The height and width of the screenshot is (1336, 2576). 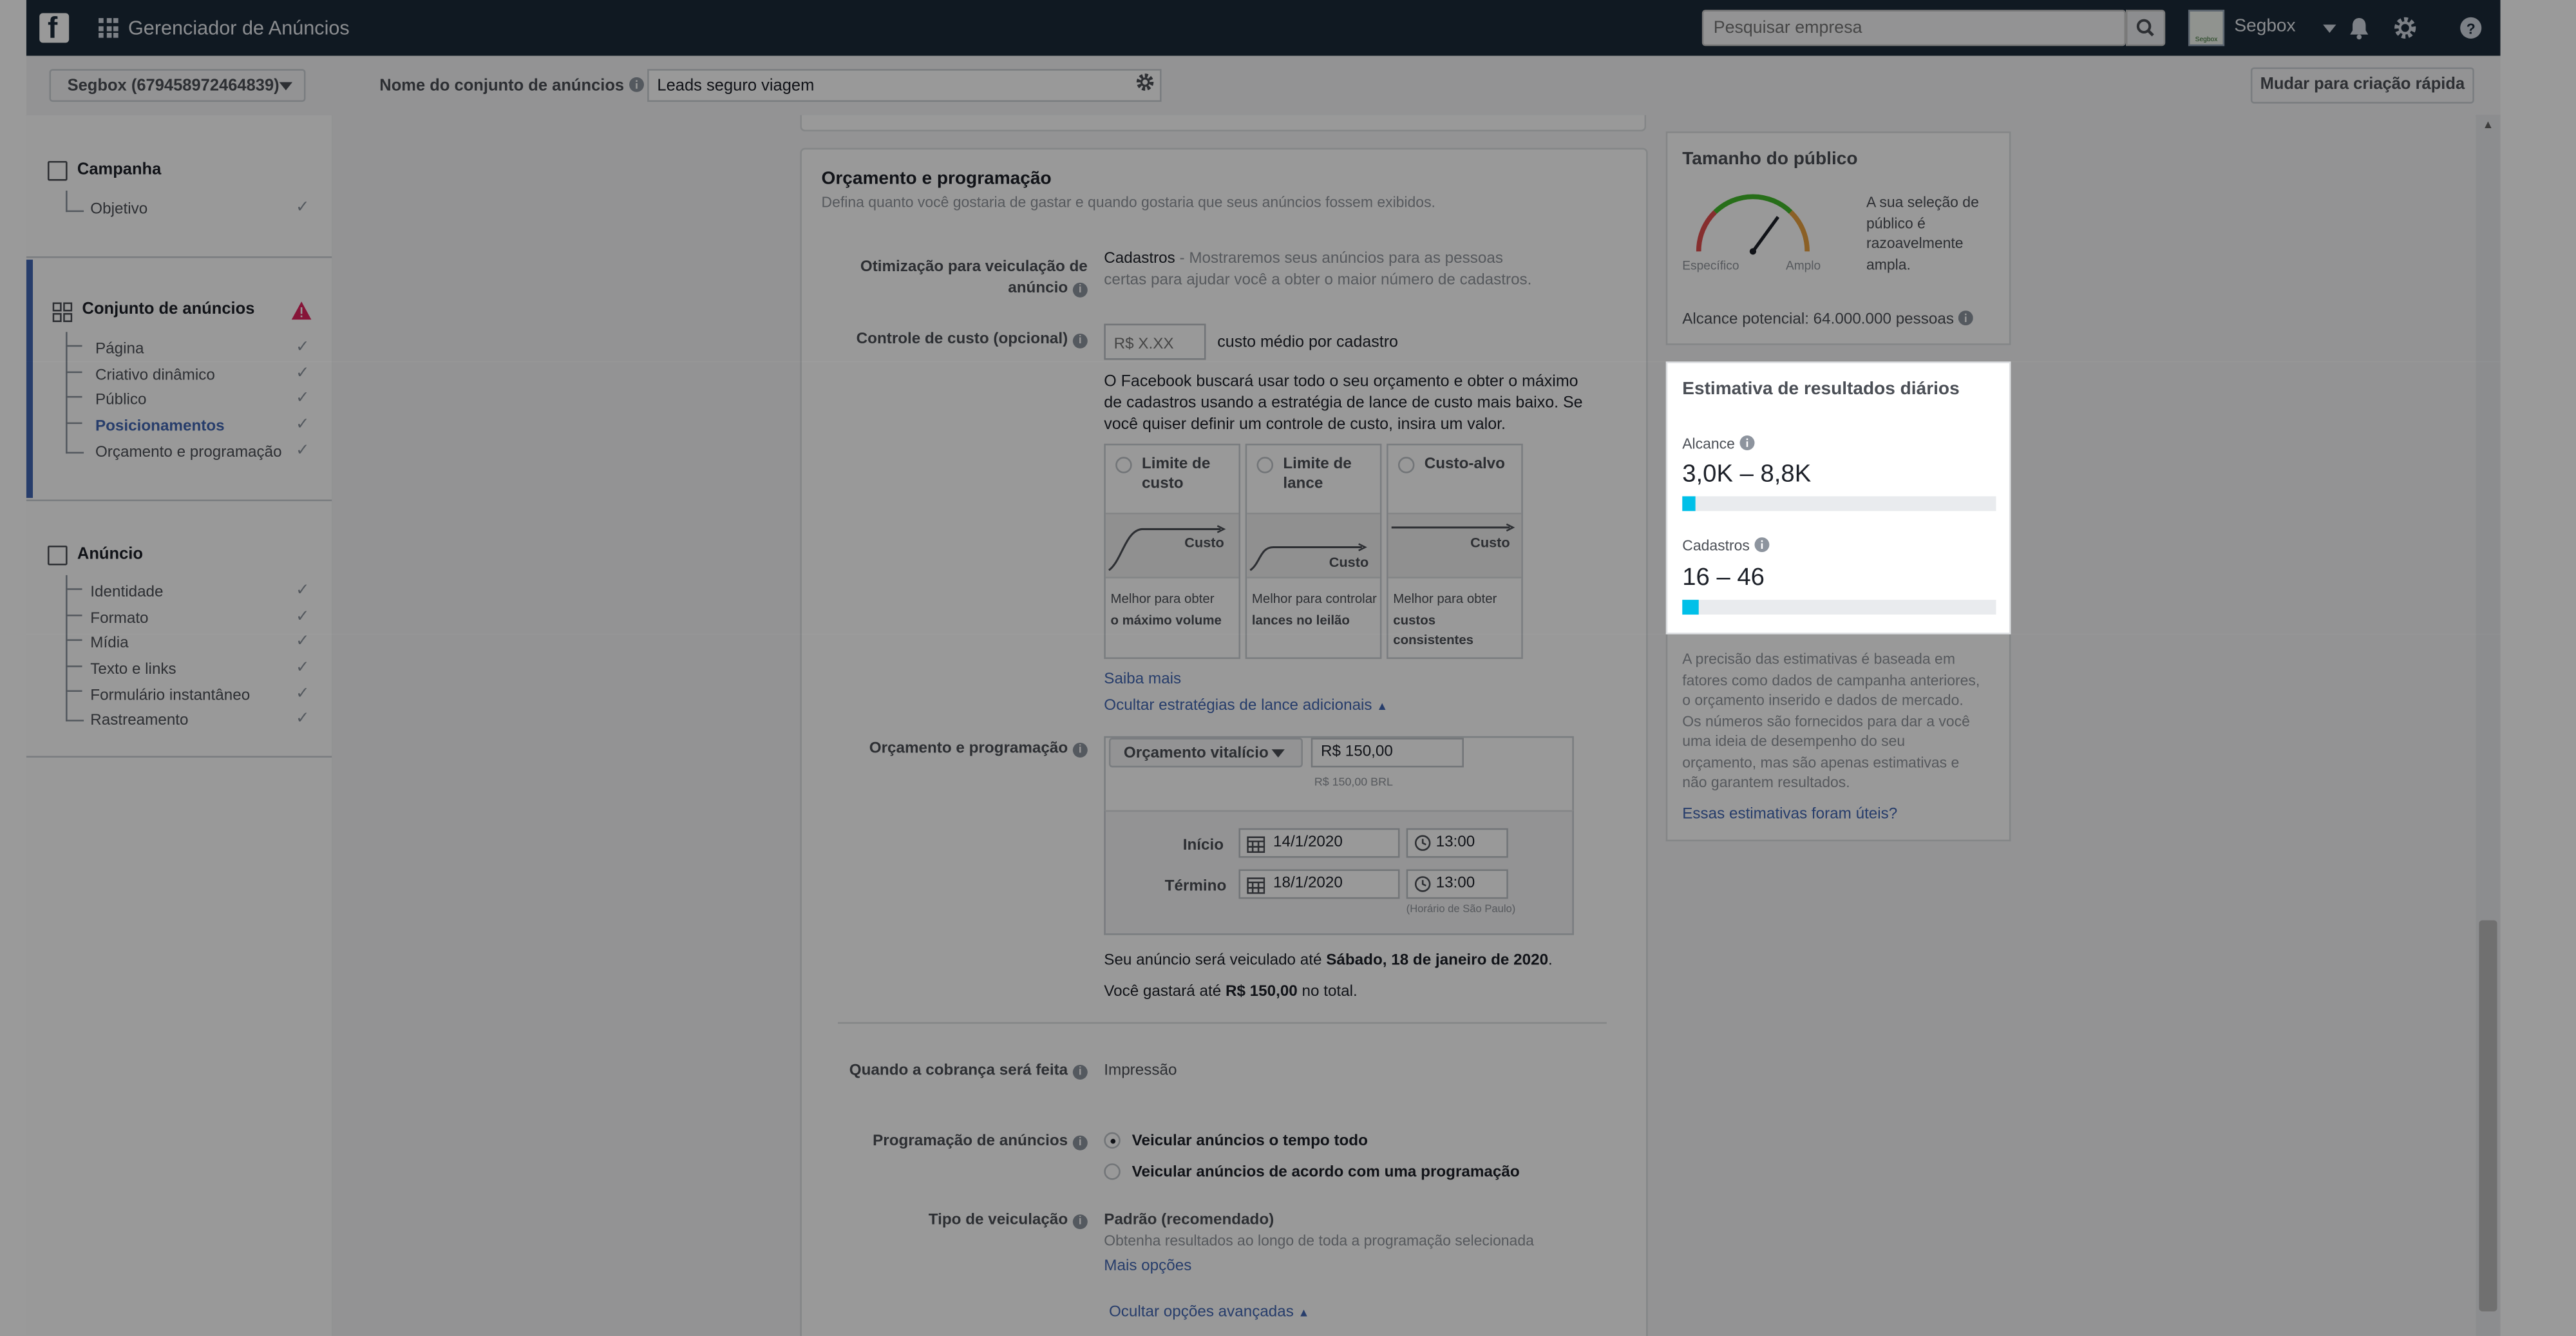 I want to click on dim-overlay-left, so click(x=833, y=498).